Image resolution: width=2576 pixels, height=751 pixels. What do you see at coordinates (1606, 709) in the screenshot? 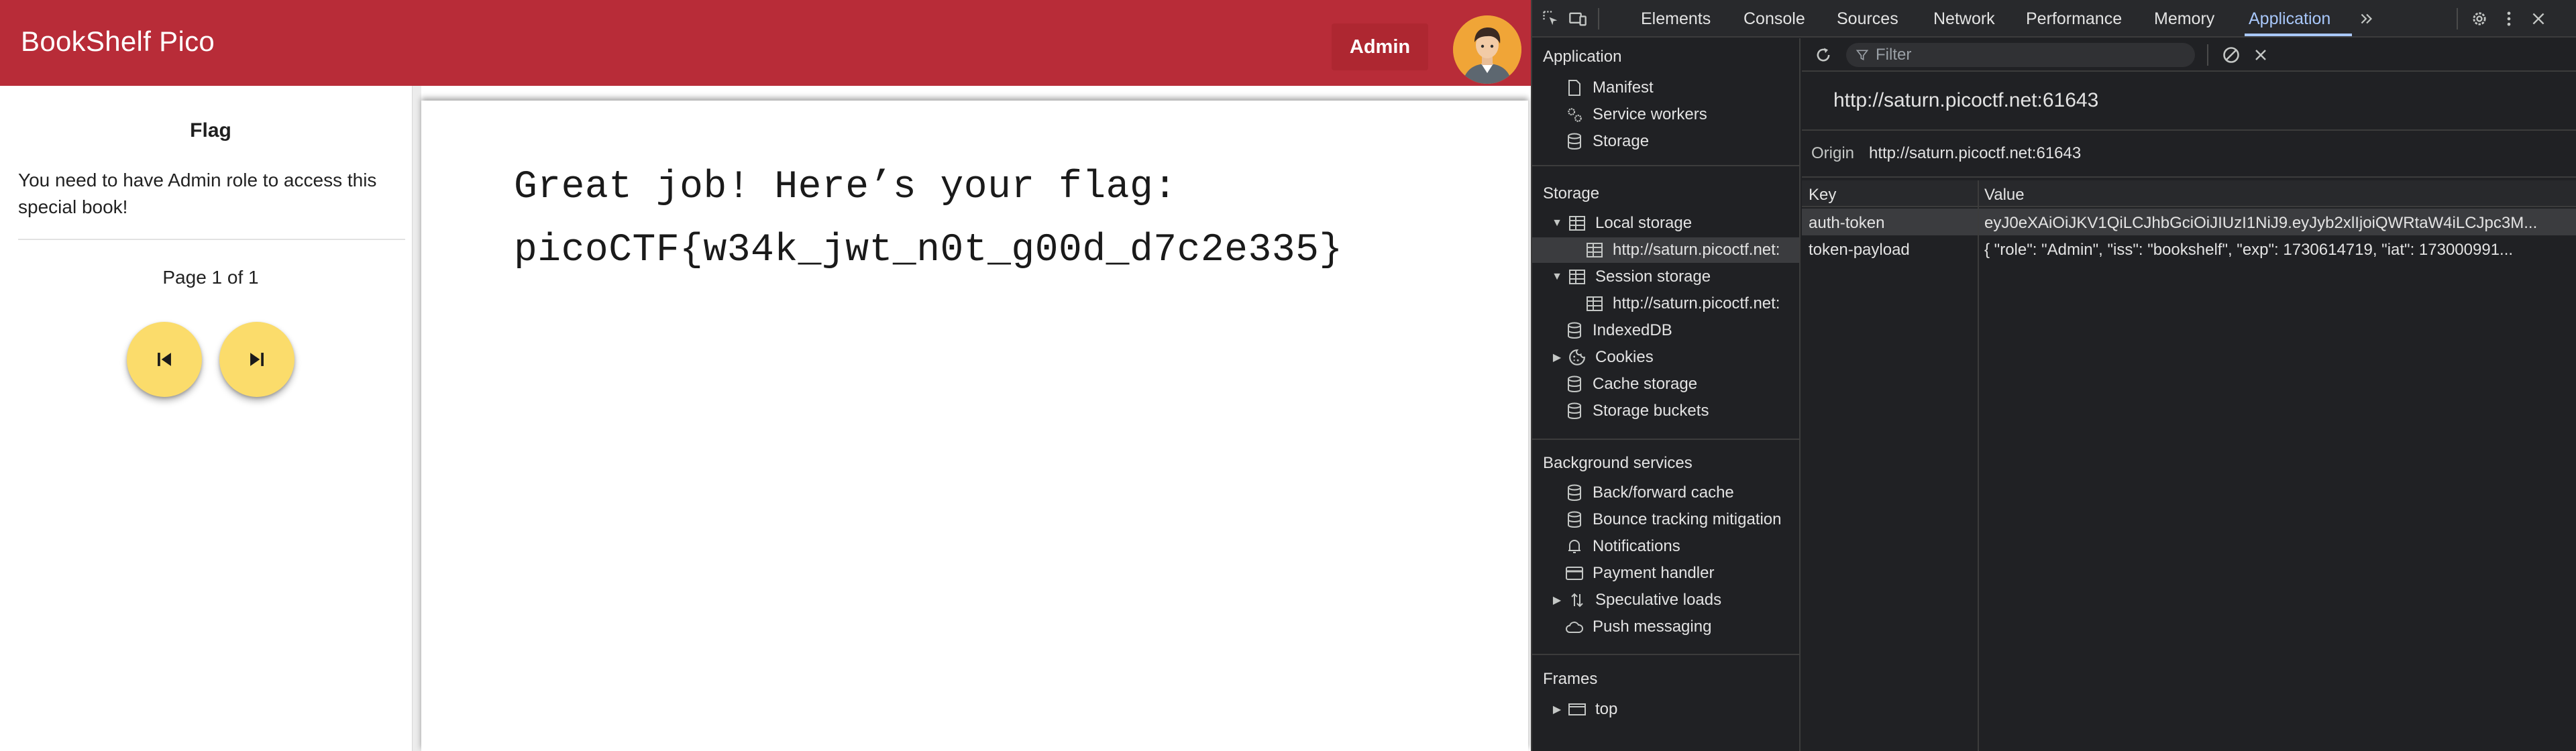
I see `sidebar-item-label: top` at bounding box center [1606, 709].